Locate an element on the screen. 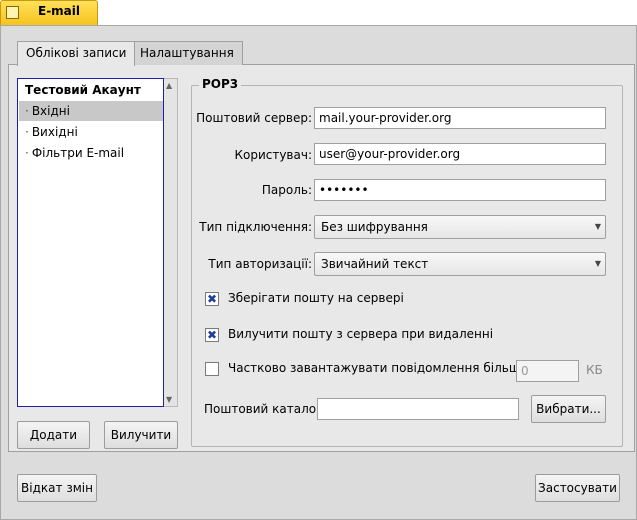 This screenshot has height=520, width=637. server-input: mail.your-provider.org is located at coordinates (460, 118).